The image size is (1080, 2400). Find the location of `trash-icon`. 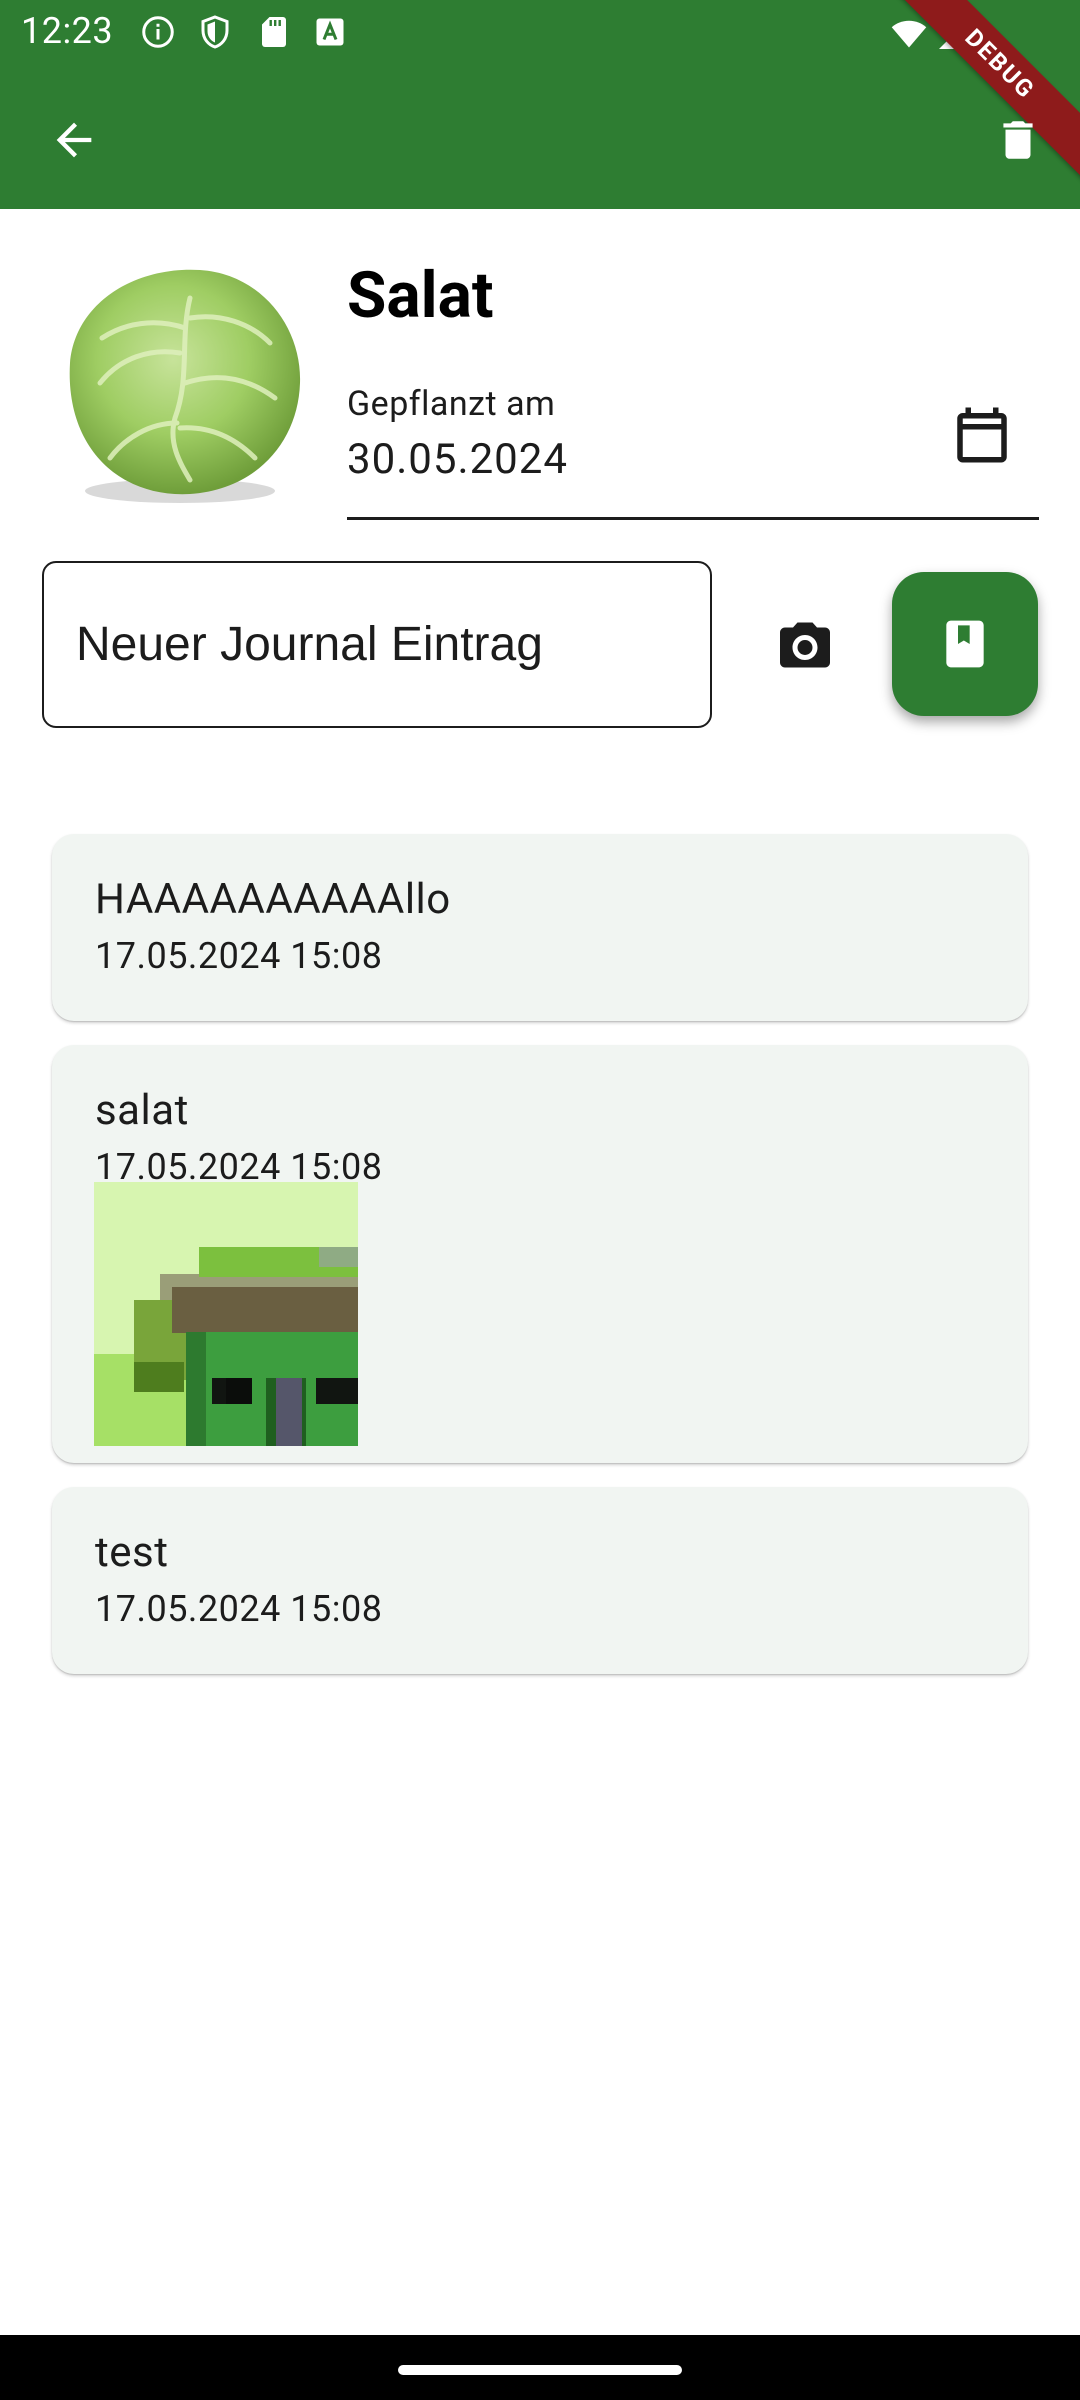

trash-icon is located at coordinates (1018, 140).